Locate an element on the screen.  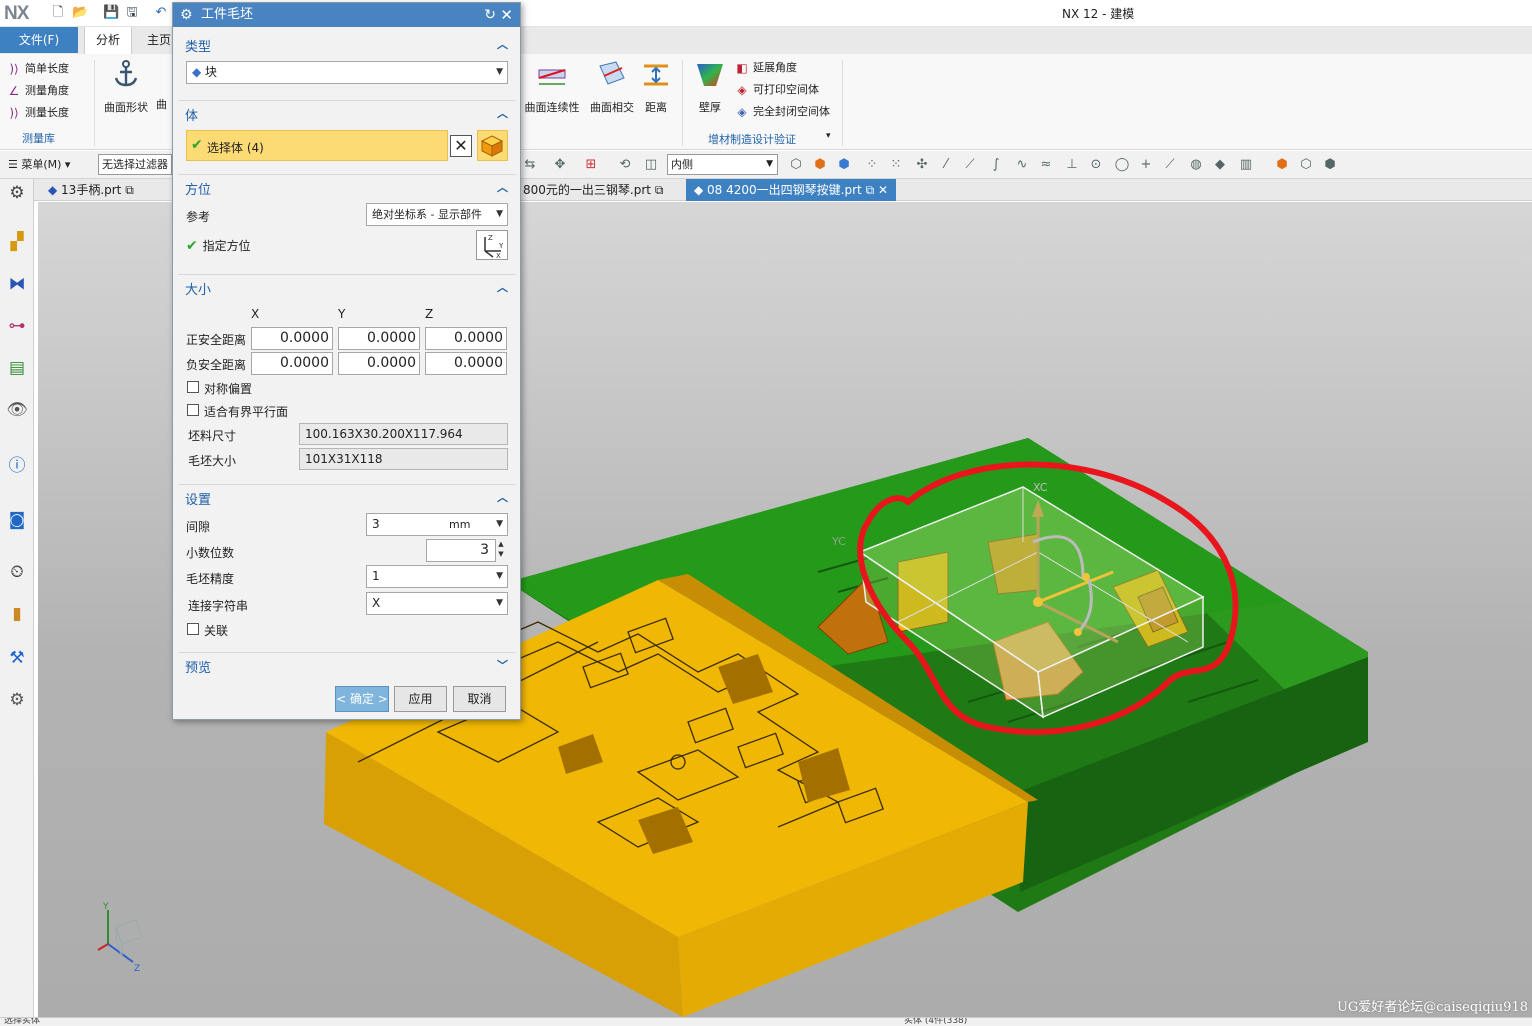
doc-tab-3: ◆ 08 4200一出四钢琴按键.prt ⧉ ✕ is located at coordinates (791, 190).